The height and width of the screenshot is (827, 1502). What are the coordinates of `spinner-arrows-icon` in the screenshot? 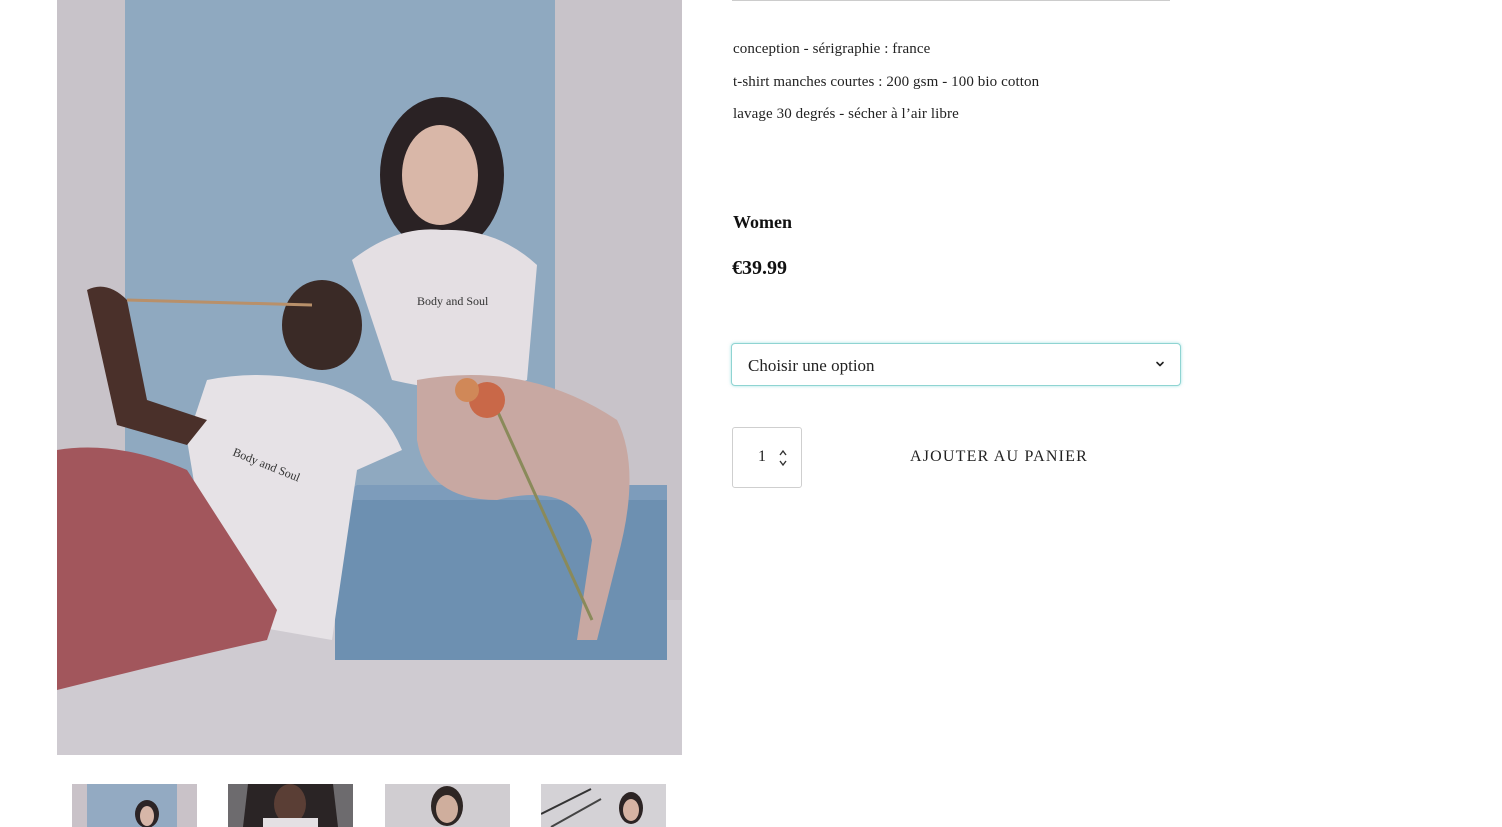 It's located at (783, 458).